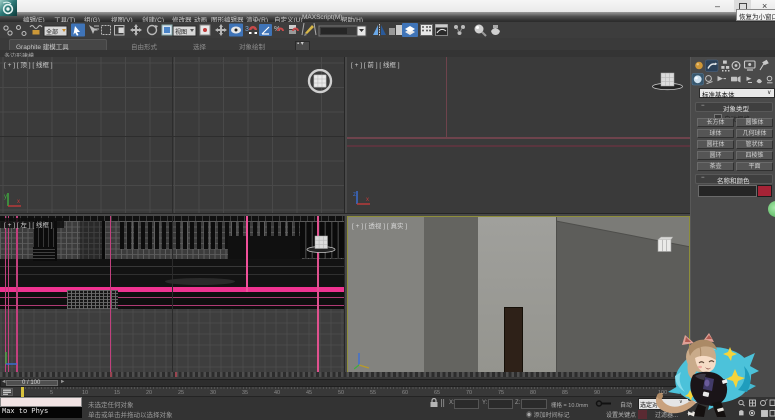  Describe the element at coordinates (354, 195) in the screenshot. I see `svg-text: z` at that location.